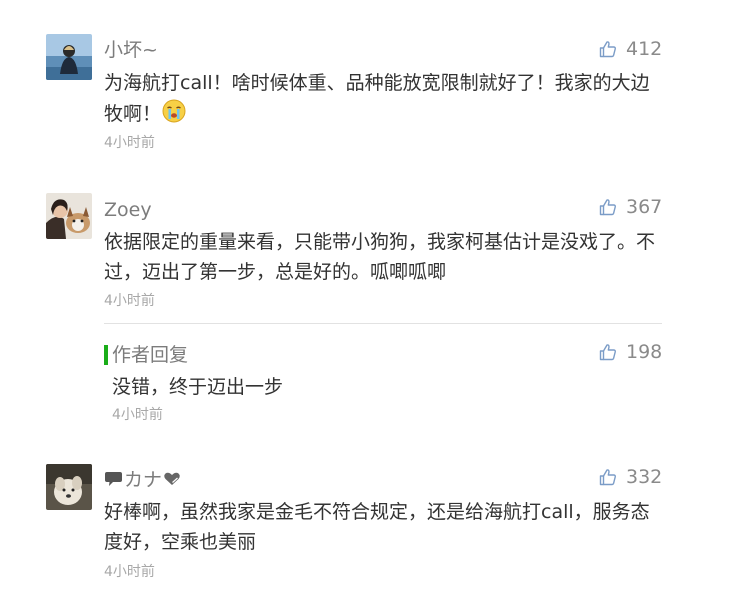  Describe the element at coordinates (644, 477) in the screenshot. I see `like-count: 332` at that location.